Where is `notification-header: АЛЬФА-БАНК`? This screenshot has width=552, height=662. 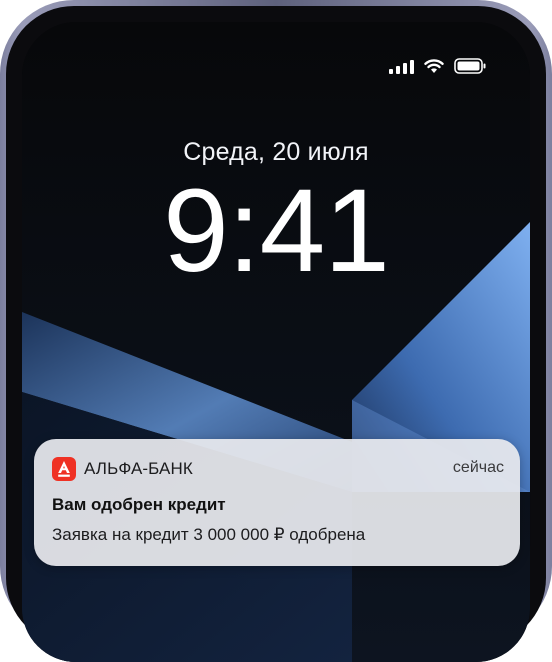 notification-header: АЛЬФА-БАНК is located at coordinates (122, 469).